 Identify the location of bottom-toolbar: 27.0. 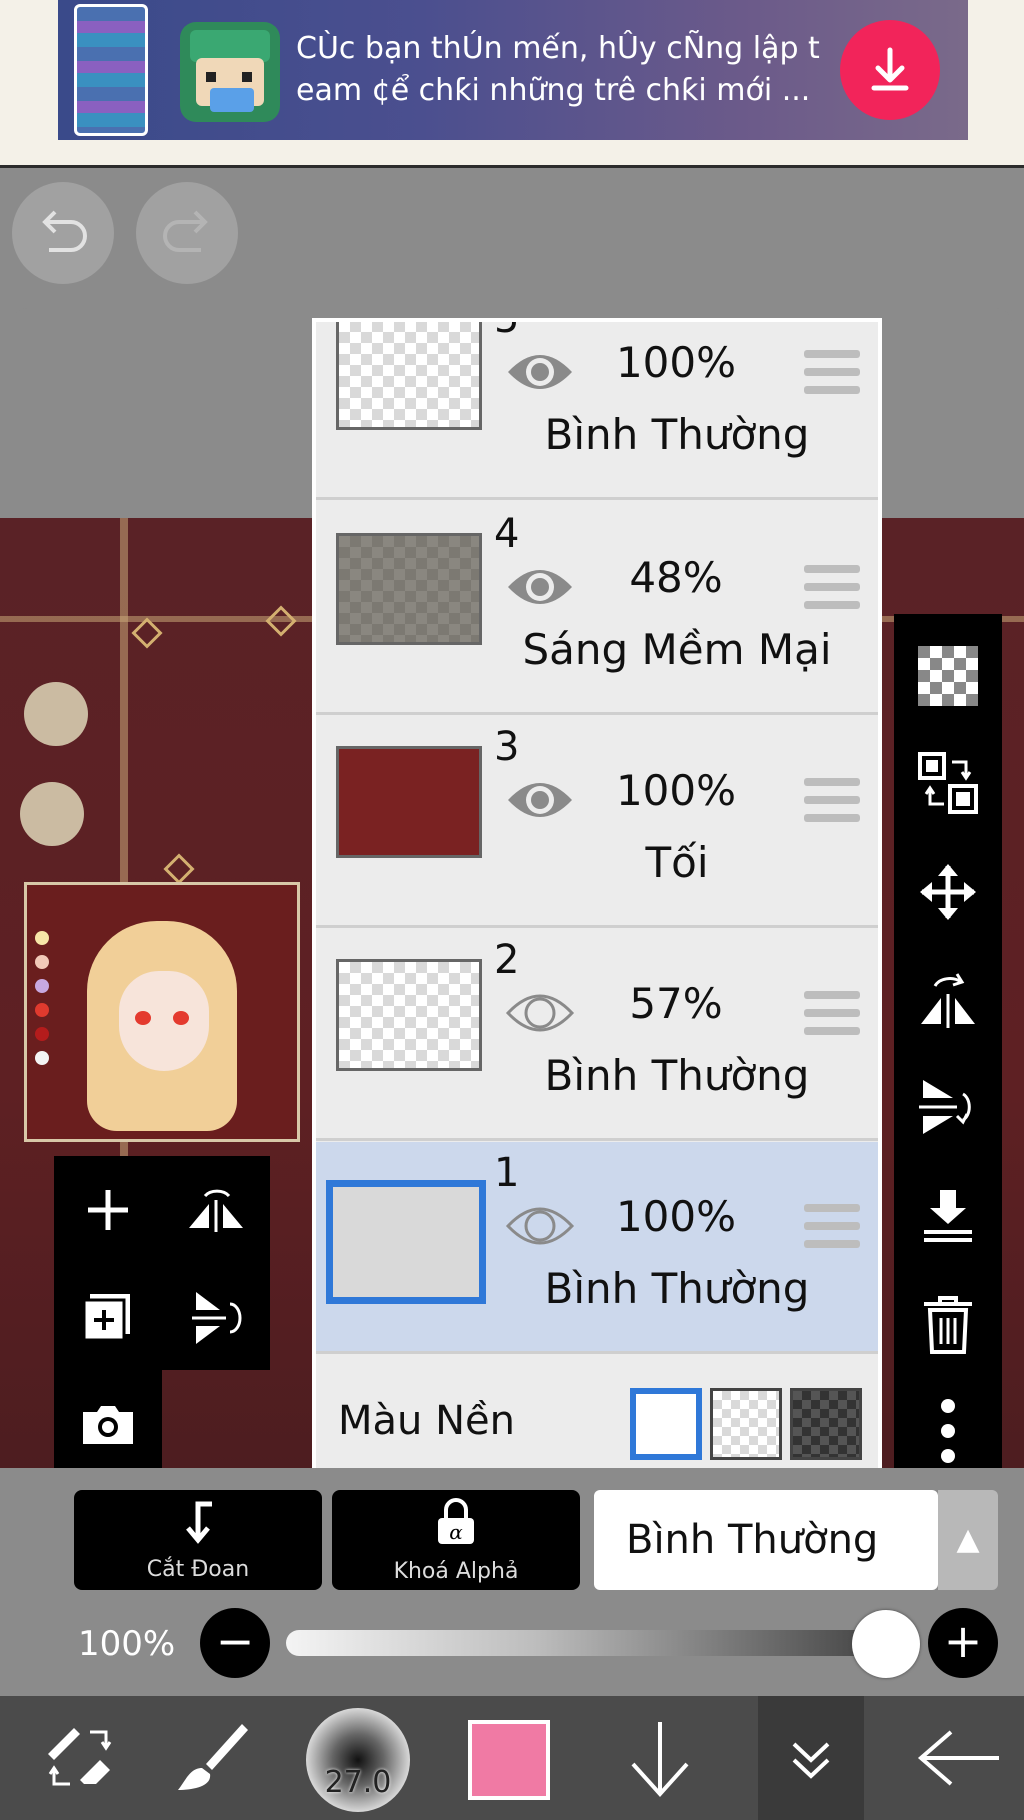
(512, 1758).